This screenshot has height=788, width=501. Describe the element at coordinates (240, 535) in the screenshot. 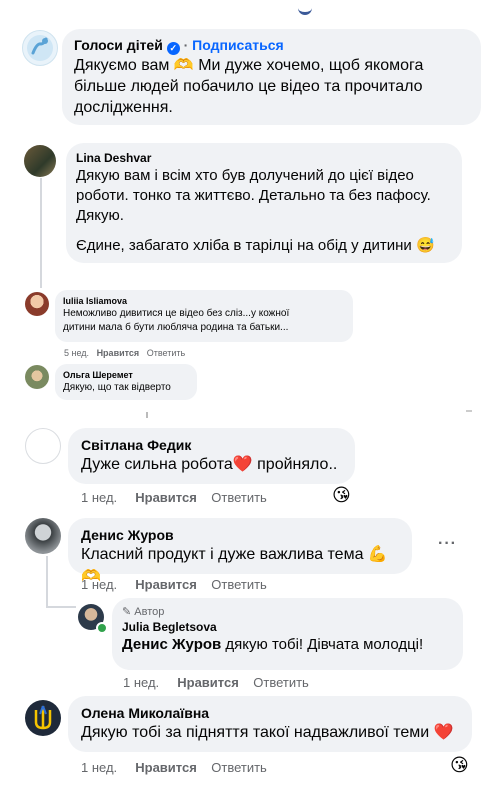

I see `comment-author: Денис Журов` at that location.